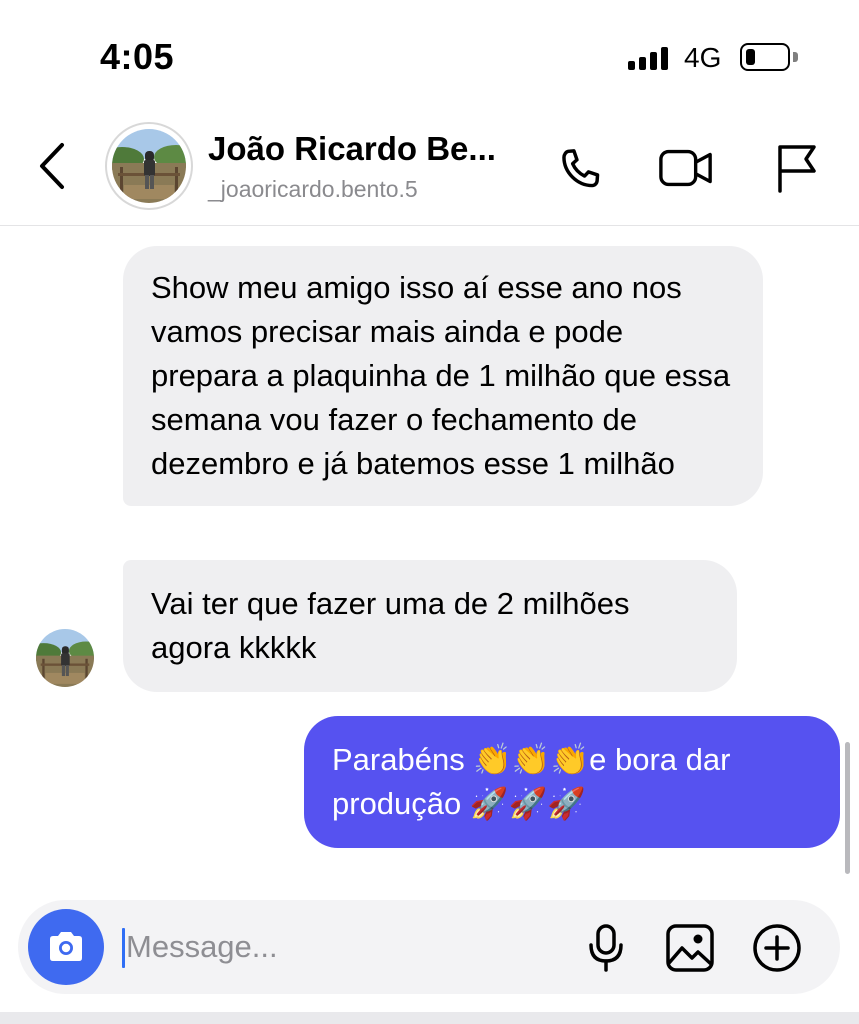 This screenshot has height=1024, width=859. What do you see at coordinates (750, 57) in the screenshot?
I see `battery-level` at bounding box center [750, 57].